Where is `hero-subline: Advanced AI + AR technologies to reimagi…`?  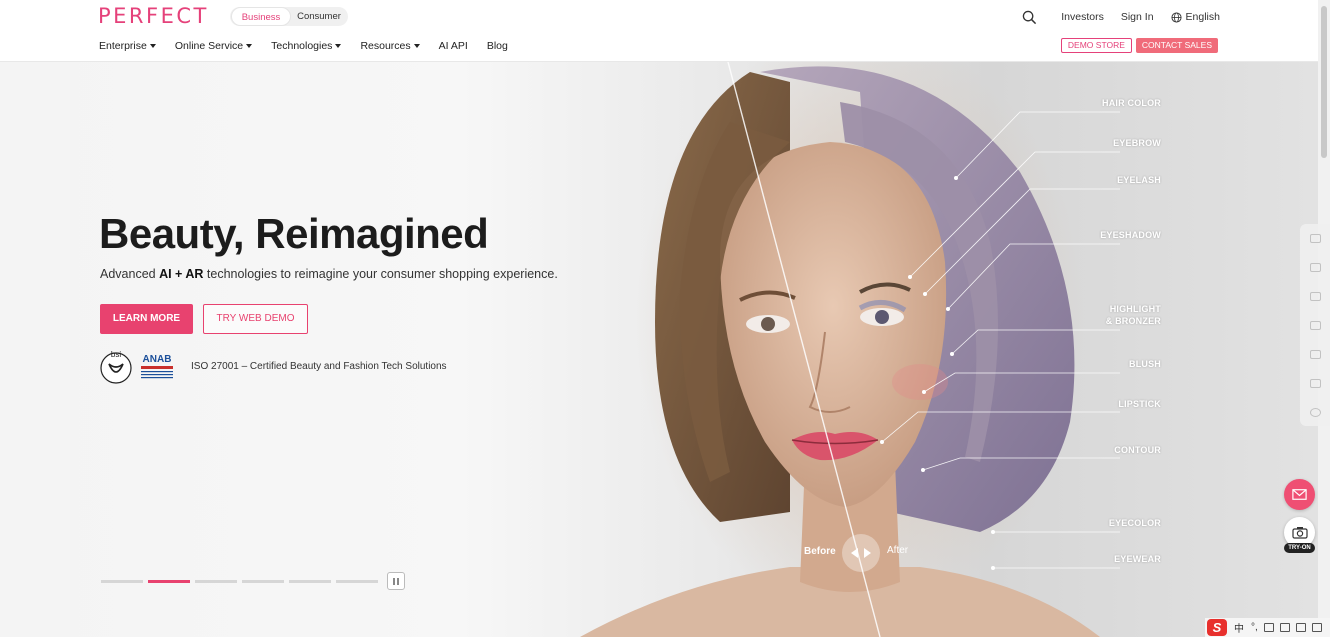
hero-subline: Advanced AI + AR technologies to reimagi… is located at coordinates (329, 274).